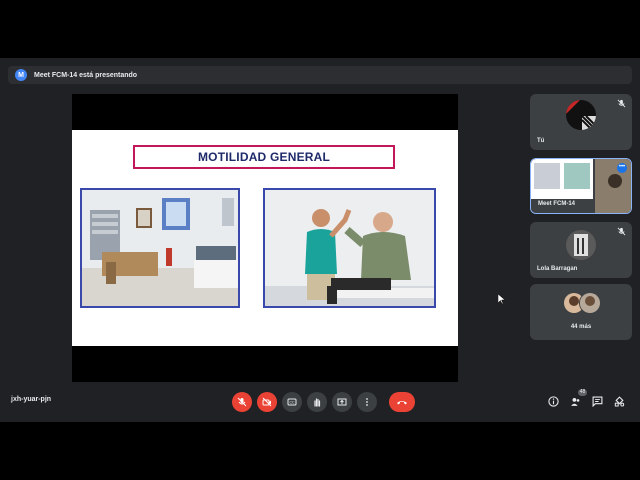 This screenshot has width=640, height=480. I want to click on present-button, so click(342, 402).